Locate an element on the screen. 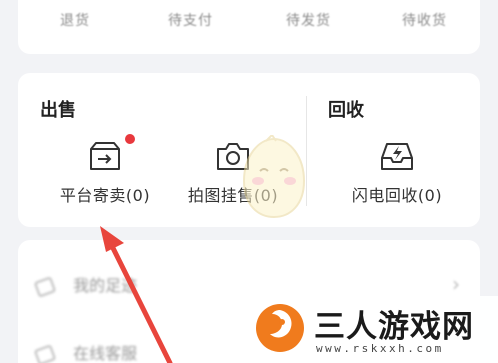  mascot-watermark is located at coordinates (274, 177).